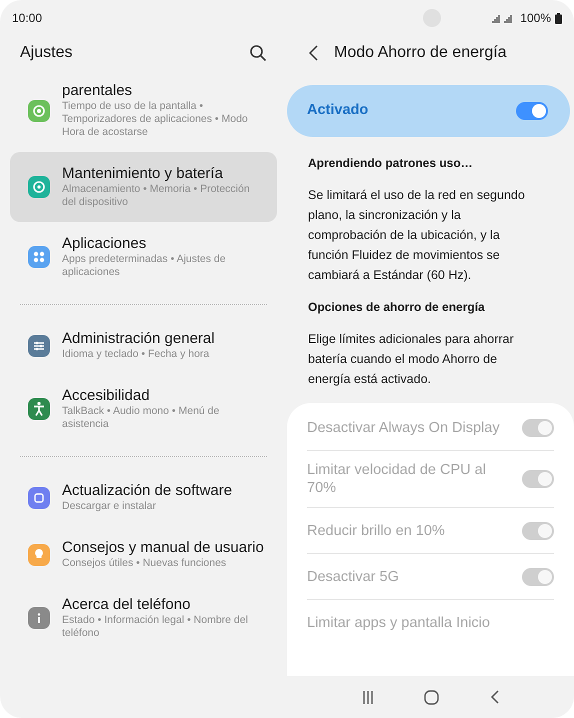 This screenshot has height=718, width=574. What do you see at coordinates (27, 18) in the screenshot?
I see `status-time: 10:00` at bounding box center [27, 18].